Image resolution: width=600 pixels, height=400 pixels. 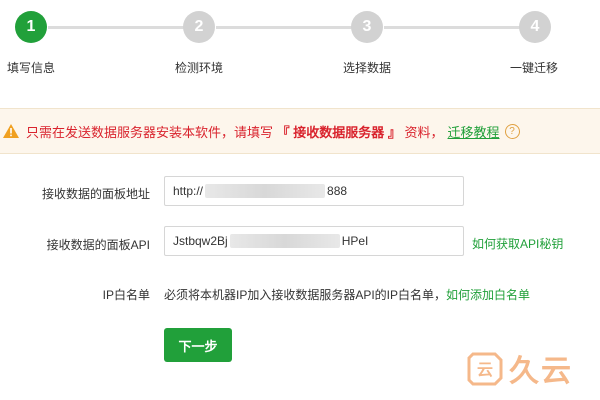 I want to click on warning-highlight: 『 接收数据服务器 』, so click(x=338, y=132).